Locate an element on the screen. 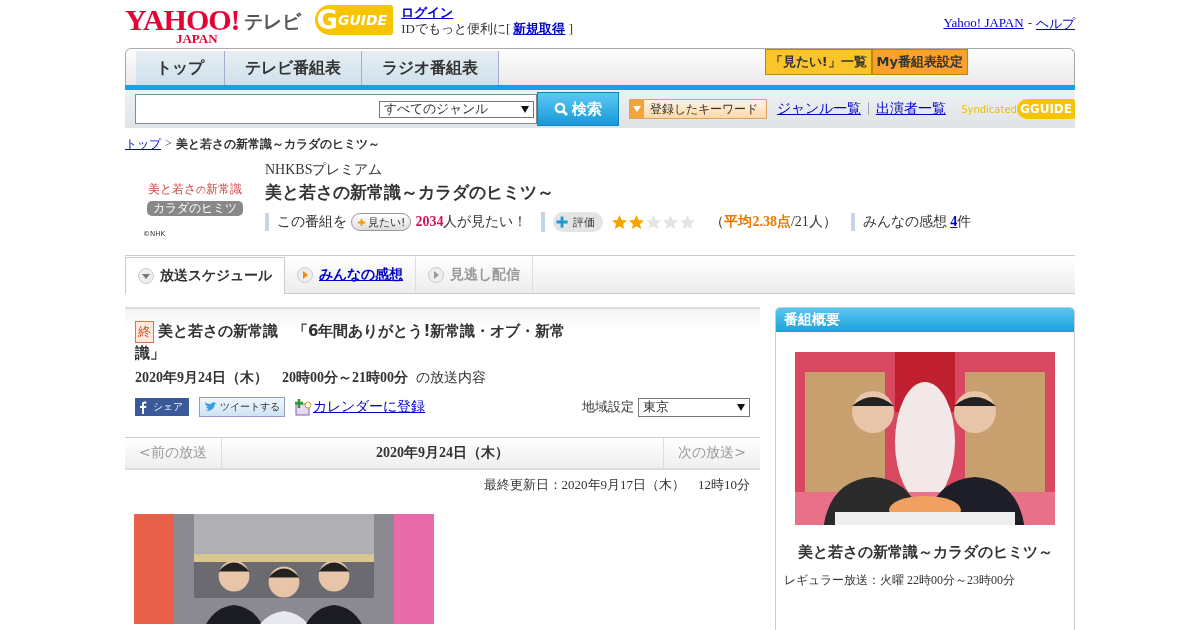 The image size is (1200, 630). panel-header: 番組概要 is located at coordinates (925, 320).